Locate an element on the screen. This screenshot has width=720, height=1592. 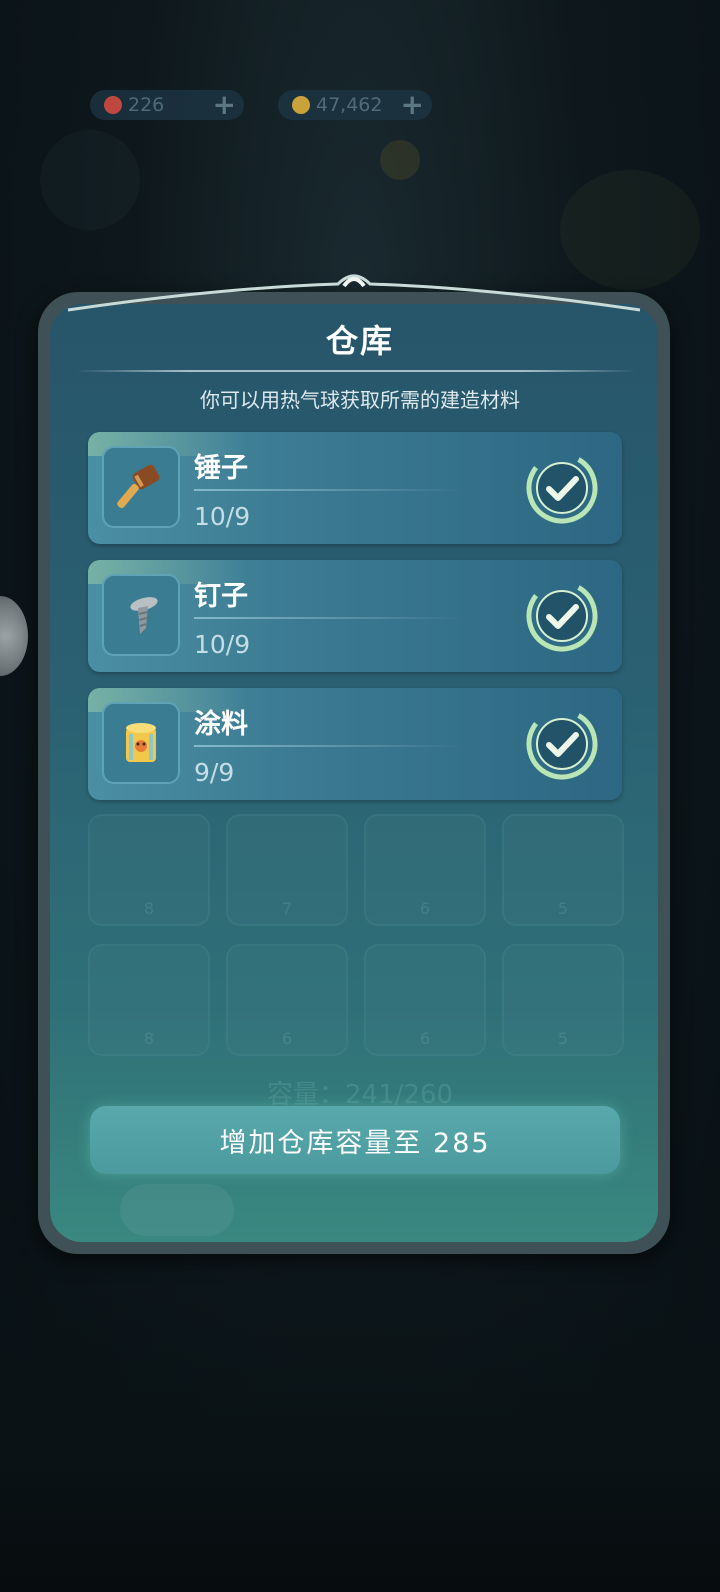
increase-capacity-button: 增加仓库容量至 285 is located at coordinates (355, 1140).